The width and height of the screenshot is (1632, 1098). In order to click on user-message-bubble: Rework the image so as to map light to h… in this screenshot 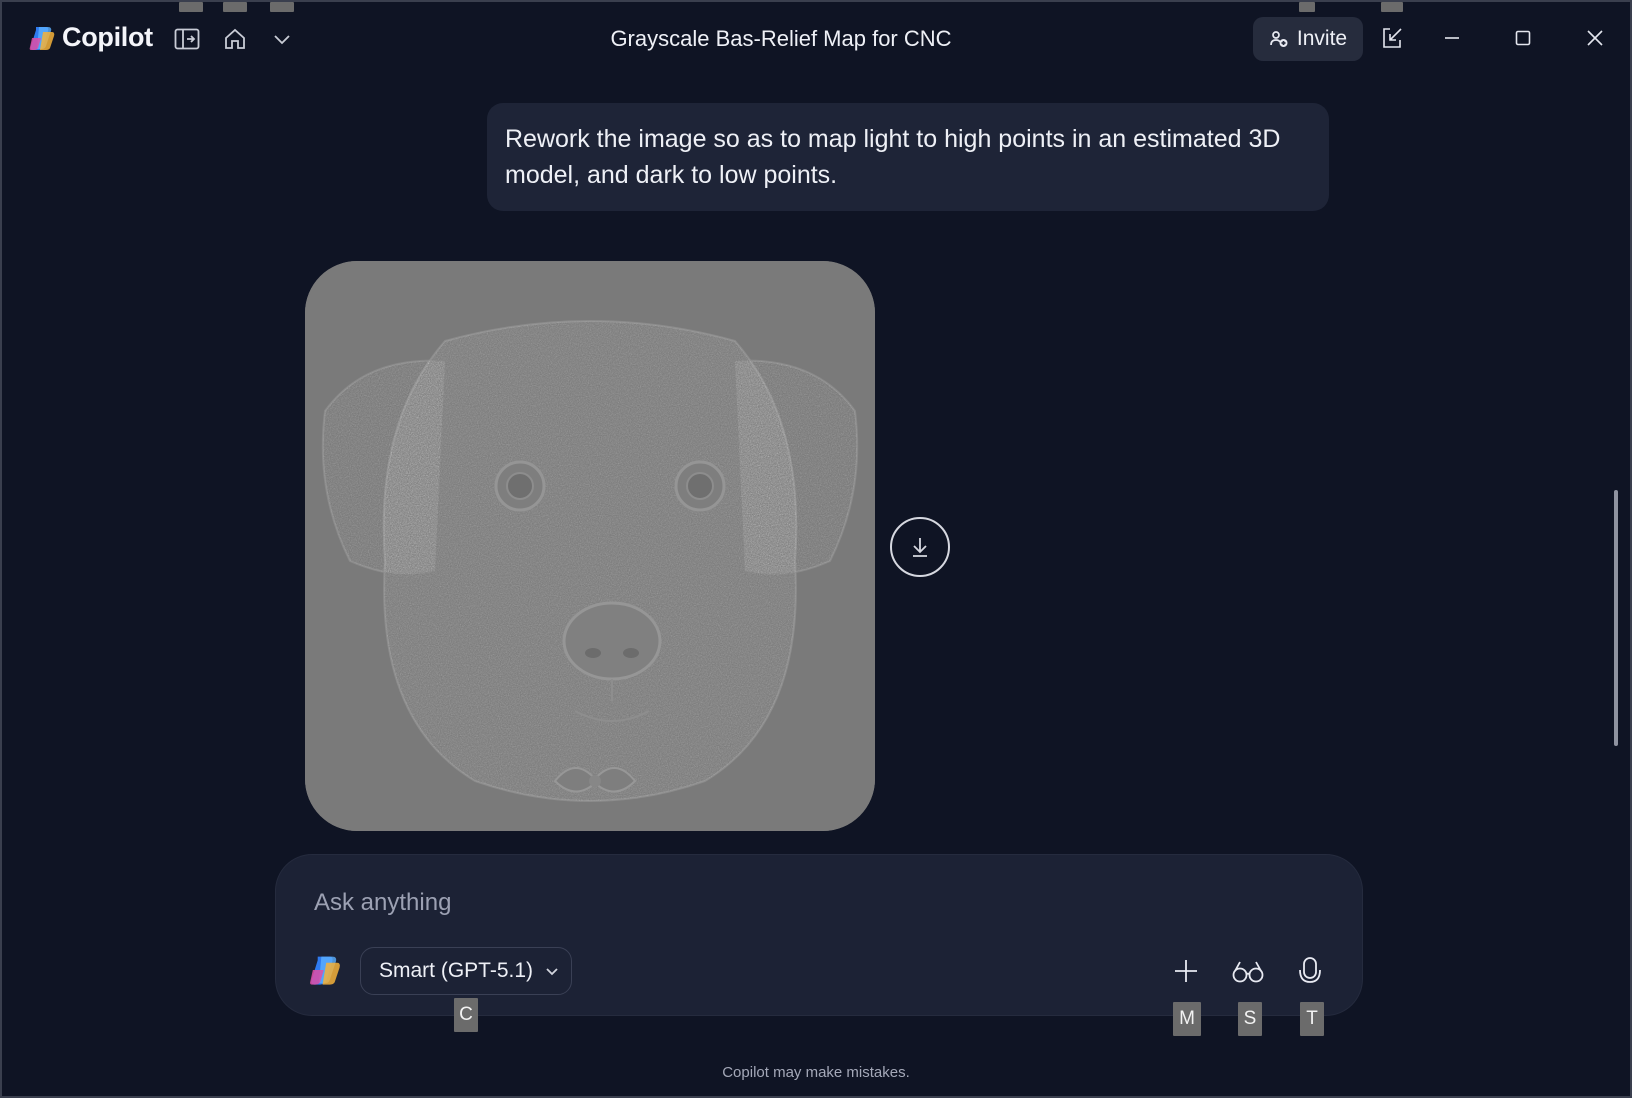, I will do `click(908, 157)`.